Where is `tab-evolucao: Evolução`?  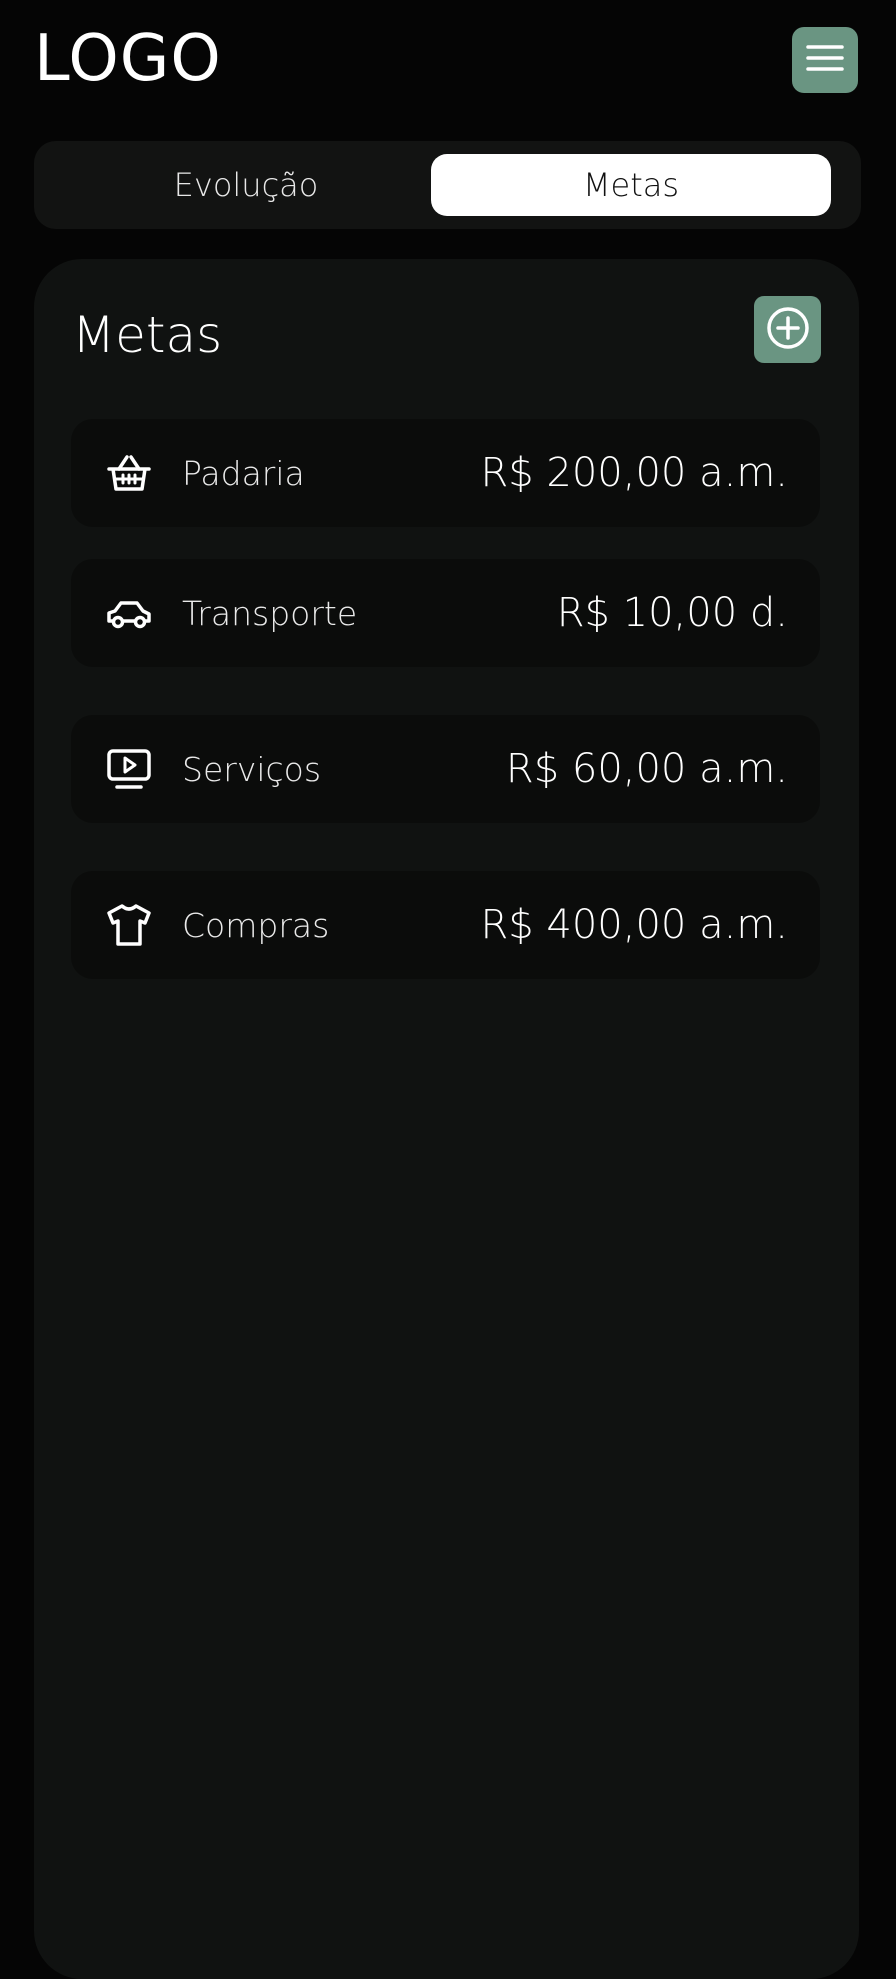 tab-evolucao: Evolução is located at coordinates (246, 185).